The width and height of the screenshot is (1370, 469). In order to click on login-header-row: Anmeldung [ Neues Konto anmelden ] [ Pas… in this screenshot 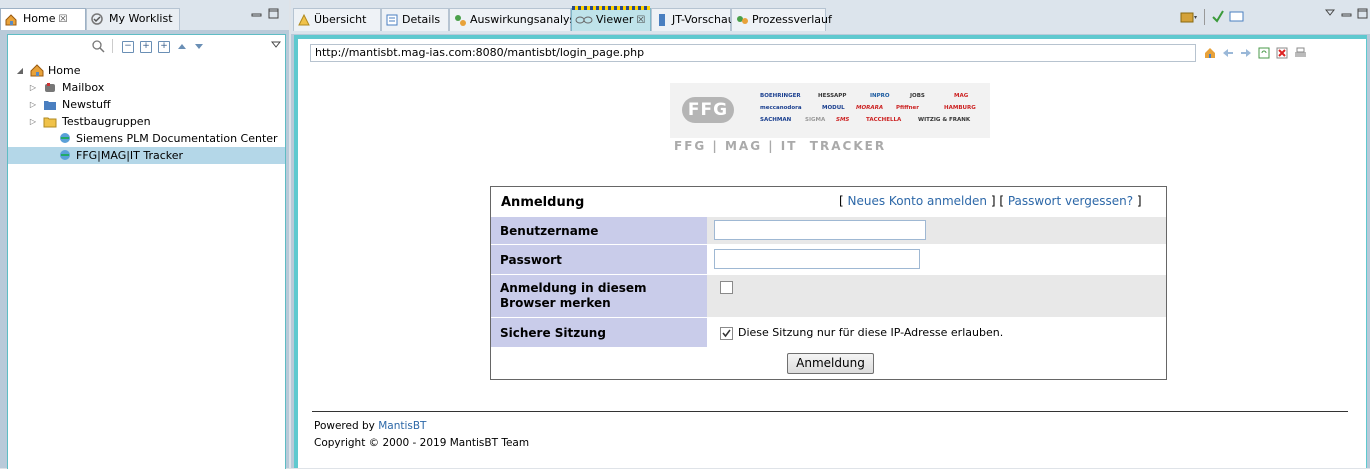, I will do `click(828, 201)`.